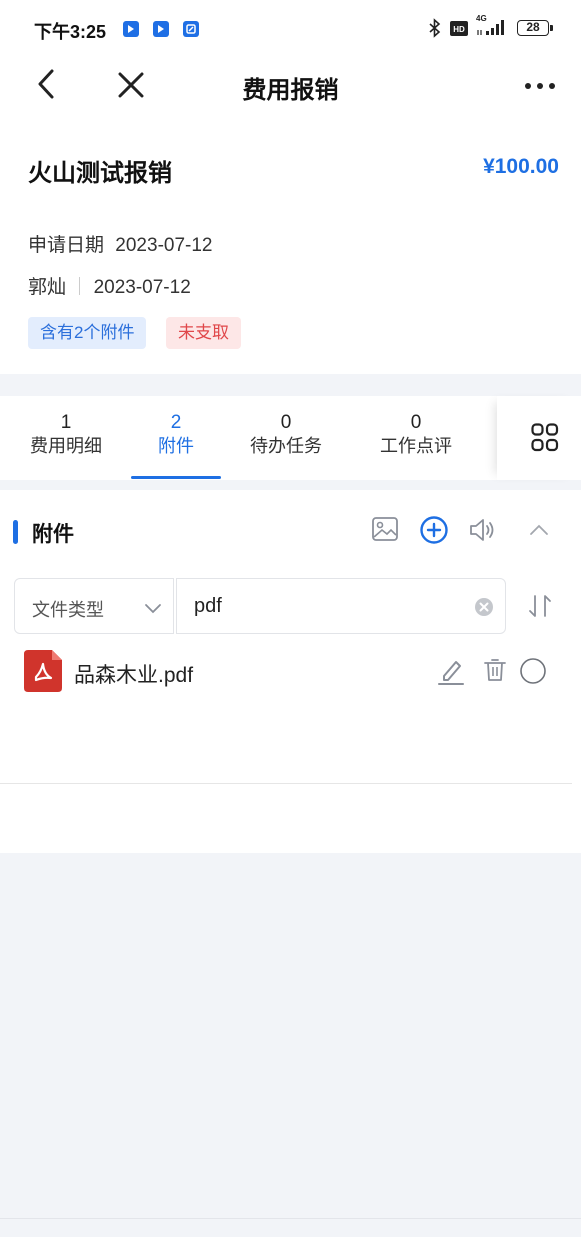 The height and width of the screenshot is (1237, 581). I want to click on add-attachment-button, so click(434, 532).